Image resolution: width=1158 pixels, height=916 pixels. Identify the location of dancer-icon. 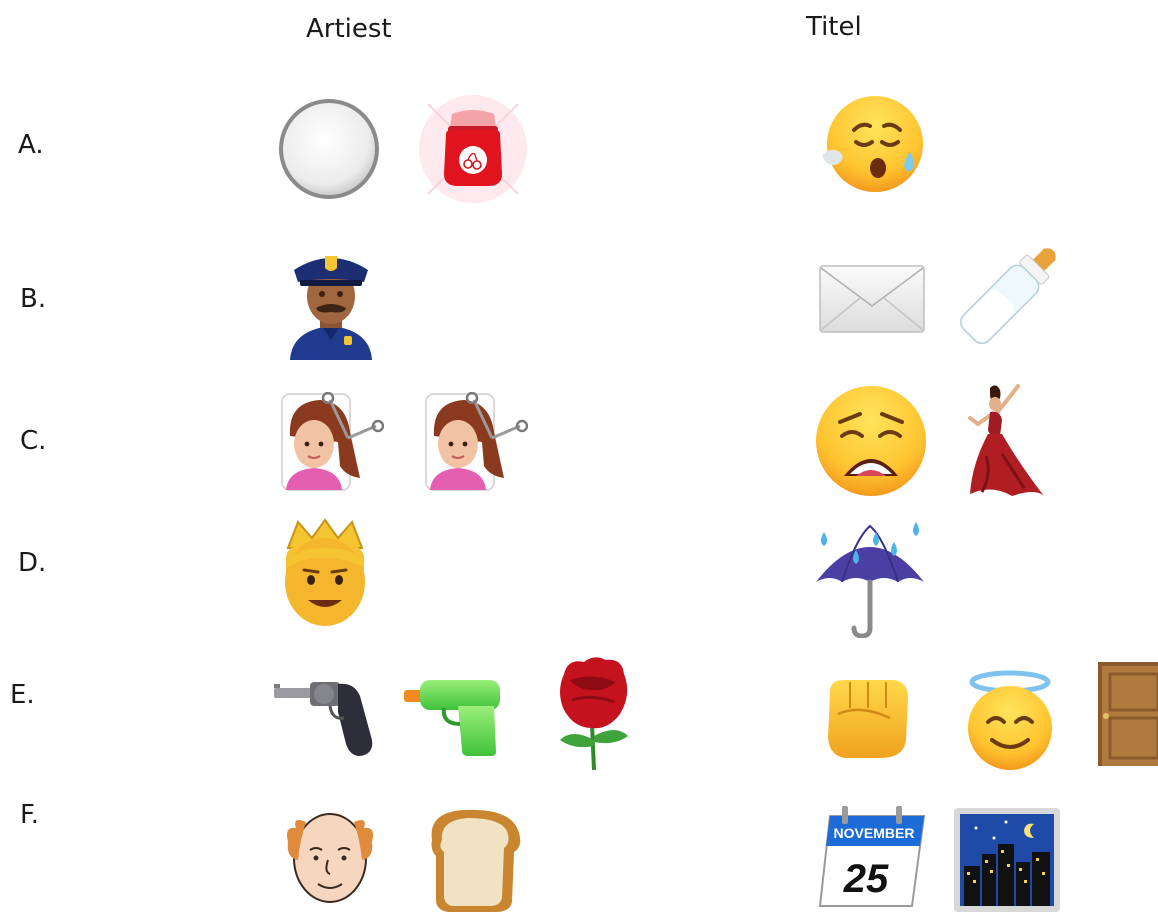
(1006, 440).